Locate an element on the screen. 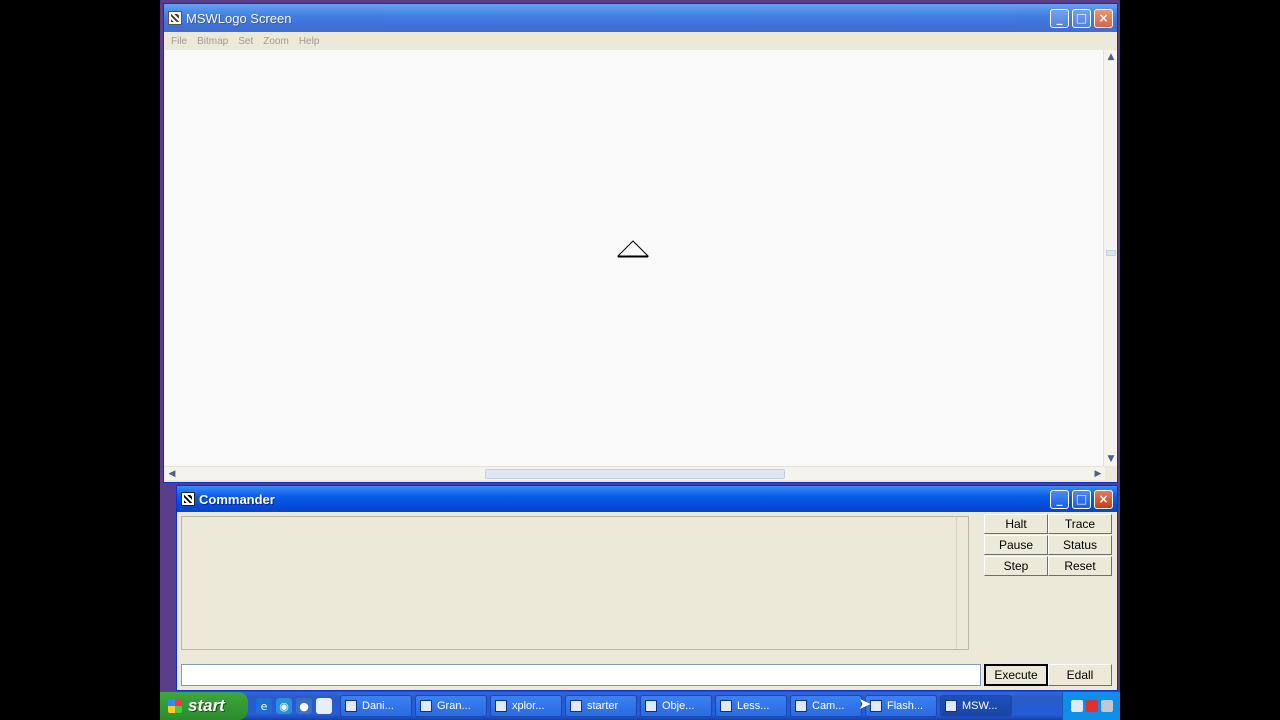  vertical-scroll-thumb is located at coordinates (1111, 253).